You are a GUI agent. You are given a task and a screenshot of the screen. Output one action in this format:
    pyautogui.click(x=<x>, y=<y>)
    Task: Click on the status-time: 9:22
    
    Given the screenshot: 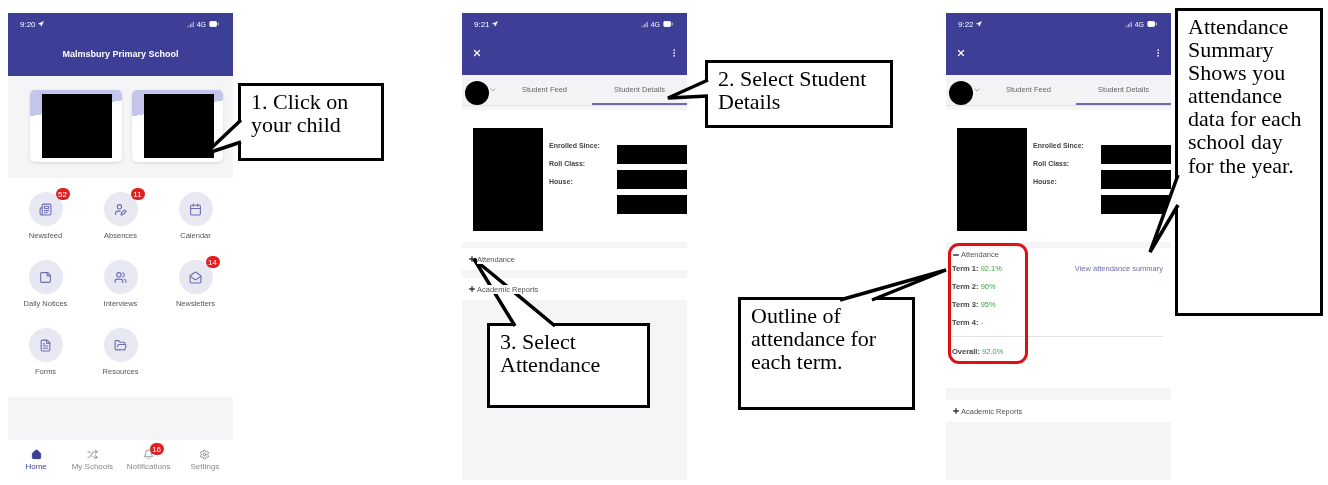 What is the action you would take?
    pyautogui.click(x=970, y=24)
    